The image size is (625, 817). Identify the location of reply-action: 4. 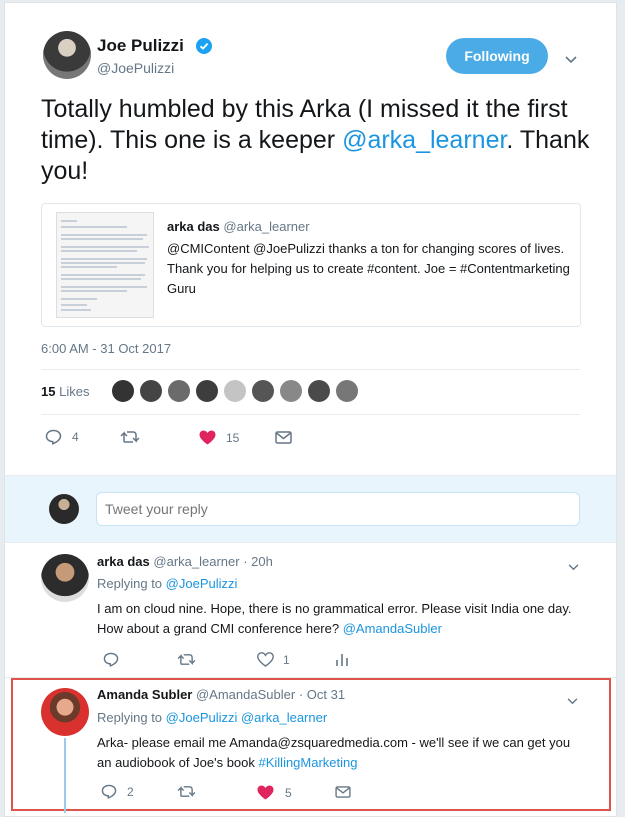
(62, 437).